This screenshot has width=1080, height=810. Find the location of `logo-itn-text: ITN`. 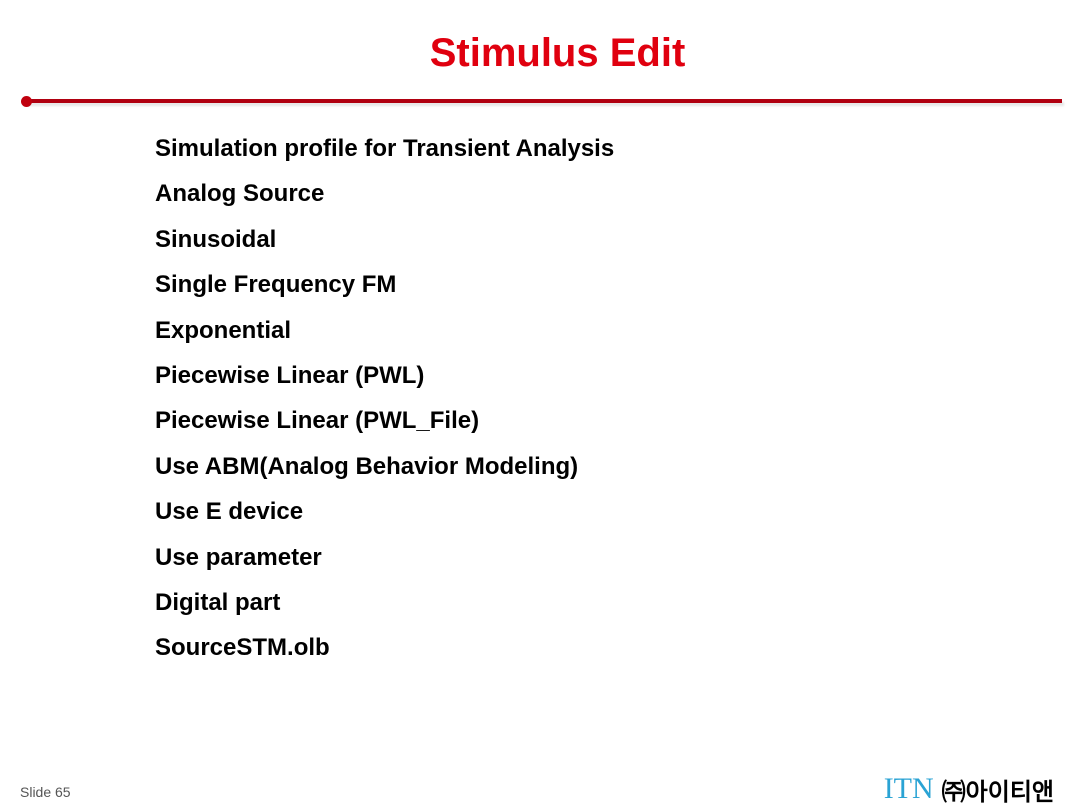

logo-itn-text: ITN is located at coordinates (908, 788).